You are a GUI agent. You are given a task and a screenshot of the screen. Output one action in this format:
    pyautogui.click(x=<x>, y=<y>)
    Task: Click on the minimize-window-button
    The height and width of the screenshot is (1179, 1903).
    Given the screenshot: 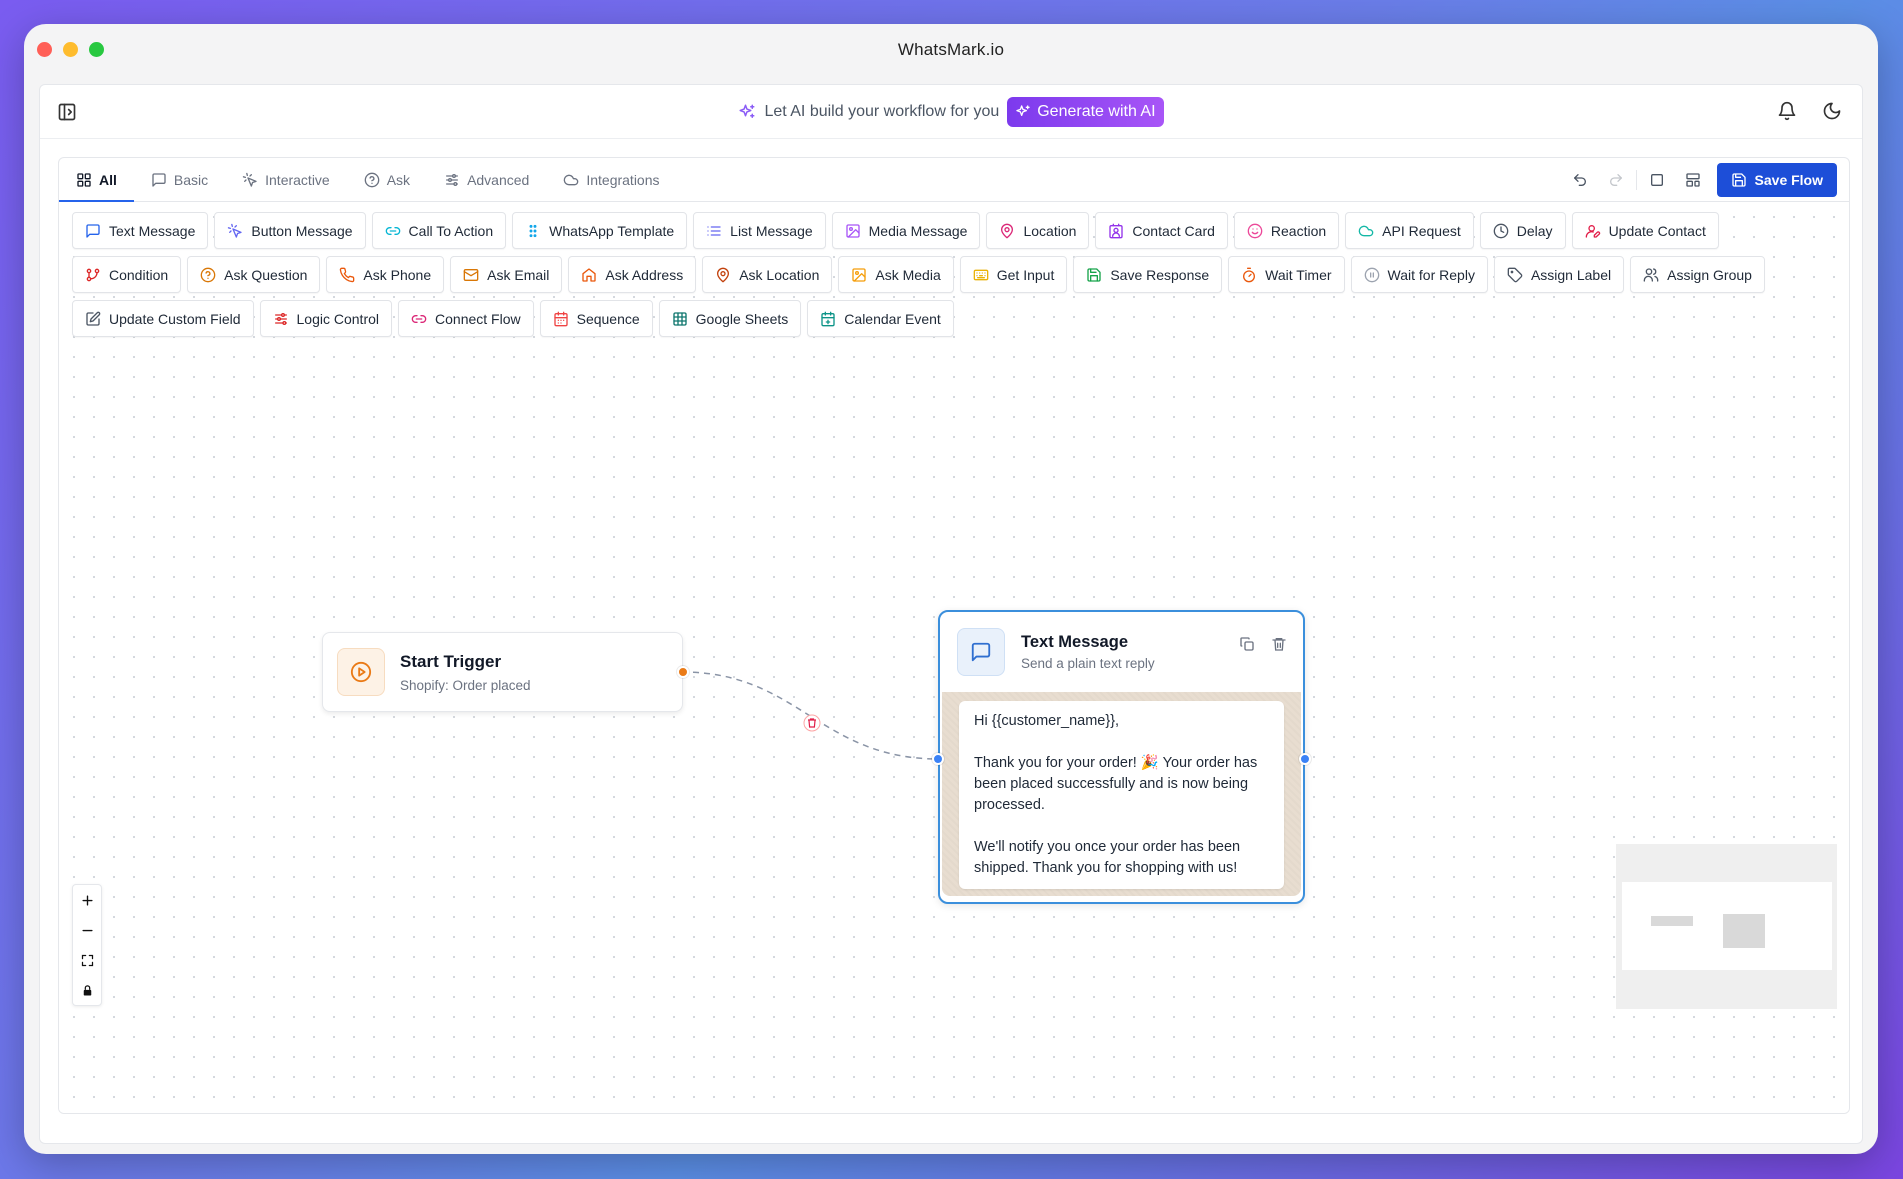 What is the action you would take?
    pyautogui.click(x=70, y=49)
    